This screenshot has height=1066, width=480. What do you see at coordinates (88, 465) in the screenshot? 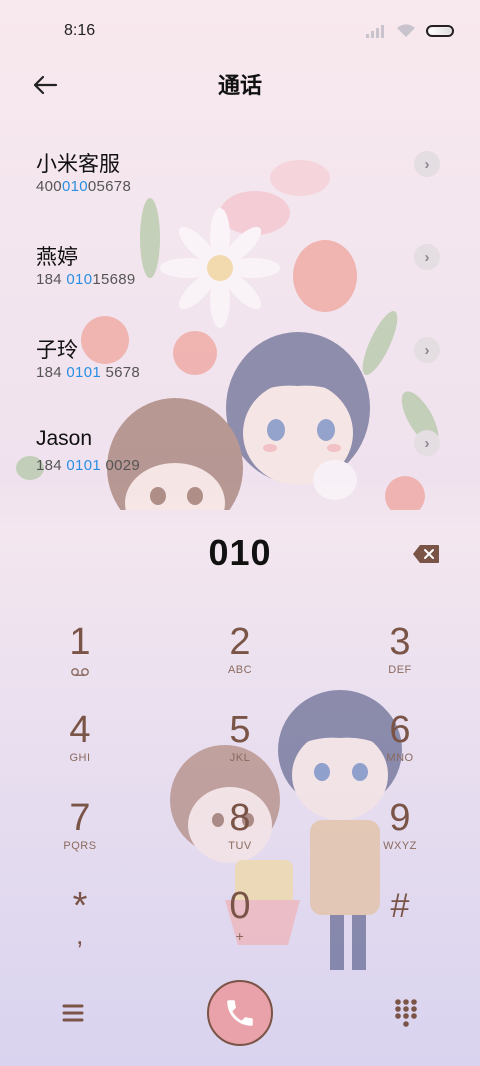
I see `contact-number: 184 0101 0029` at bounding box center [88, 465].